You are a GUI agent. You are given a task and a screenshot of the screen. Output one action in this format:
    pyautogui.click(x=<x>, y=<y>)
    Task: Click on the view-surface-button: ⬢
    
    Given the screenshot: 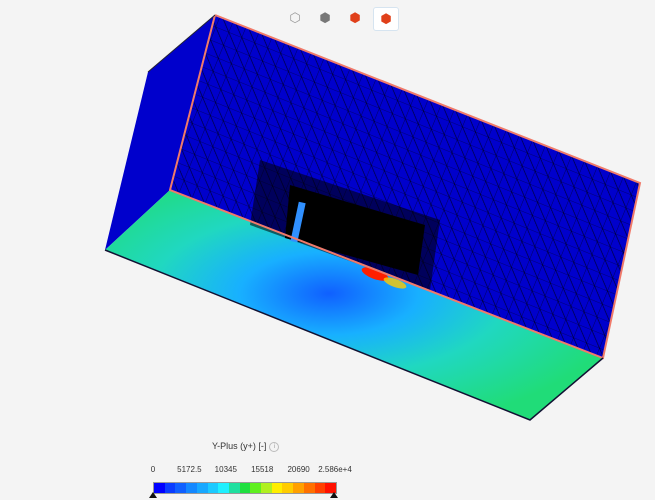 What is the action you would take?
    pyautogui.click(x=386, y=19)
    